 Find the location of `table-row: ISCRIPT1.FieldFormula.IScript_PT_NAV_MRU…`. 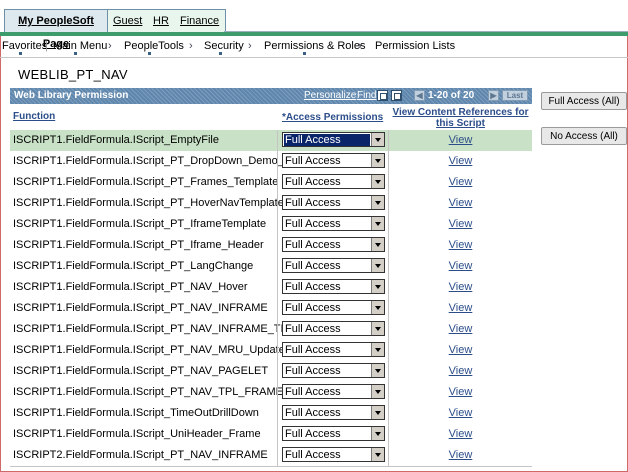

table-row: ISCRIPT1.FieldFormula.IScript_PT_NAV_MRU… is located at coordinates (271, 351).